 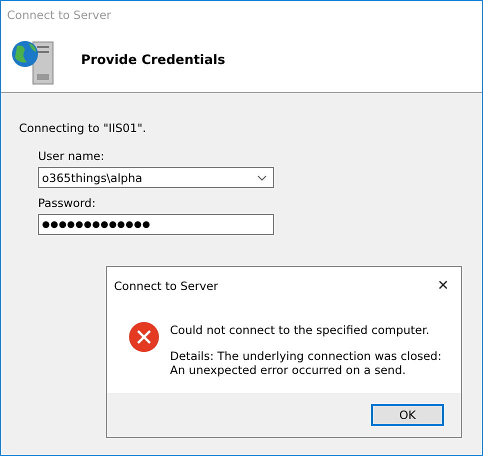 I want to click on error-details: Details: The underlying connection was closed: An unexpected error occurred on a send., so click(x=306, y=363).